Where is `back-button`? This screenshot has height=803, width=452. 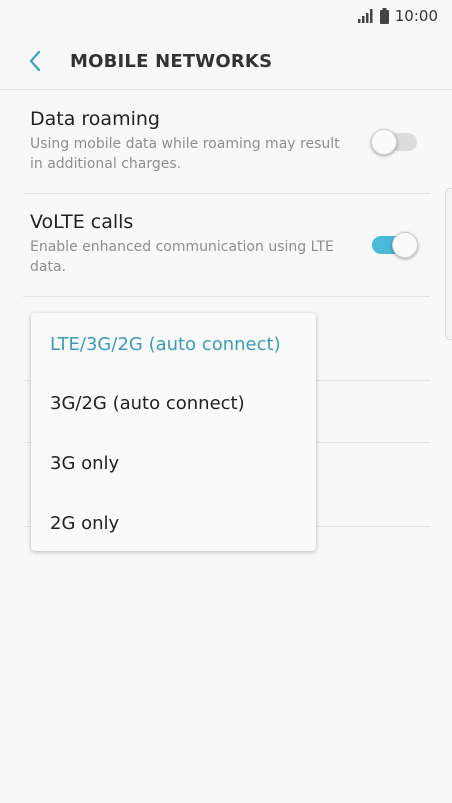
back-button is located at coordinates (35, 61).